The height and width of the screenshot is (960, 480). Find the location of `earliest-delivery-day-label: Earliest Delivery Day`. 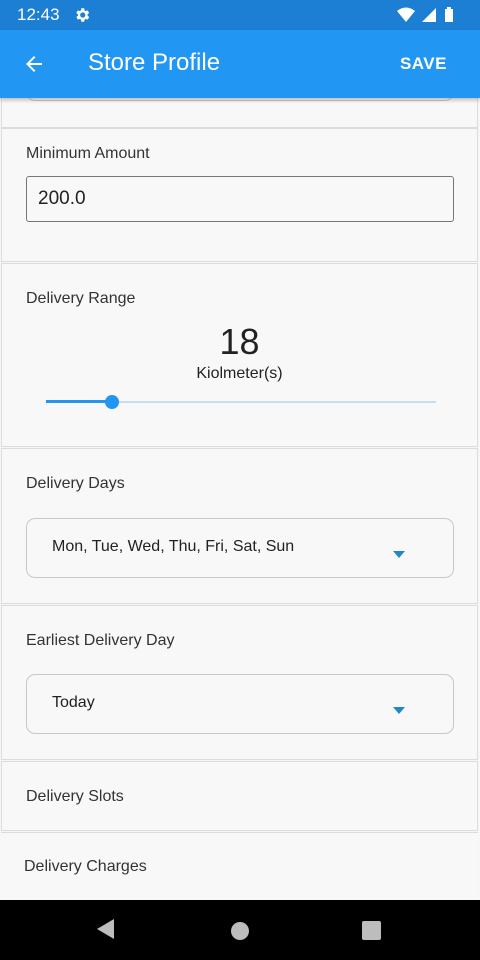

earliest-delivery-day-label: Earliest Delivery Day is located at coordinates (100, 640).